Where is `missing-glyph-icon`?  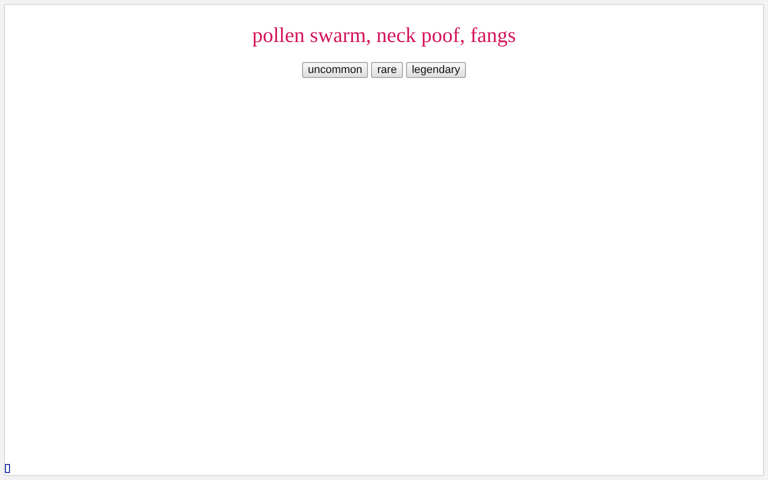
missing-glyph-icon is located at coordinates (7, 468).